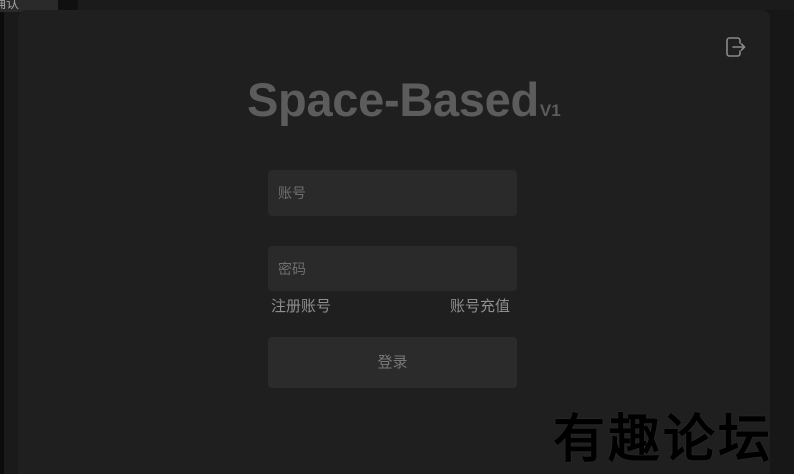 The width and height of the screenshot is (794, 474). Describe the element at coordinates (392, 268) in the screenshot. I see `password-input` at that location.